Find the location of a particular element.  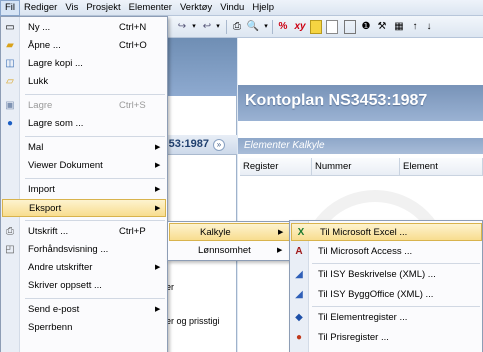

menu-item-open: ▰ Åpne ... Ctrl+O is located at coordinates (84, 46).